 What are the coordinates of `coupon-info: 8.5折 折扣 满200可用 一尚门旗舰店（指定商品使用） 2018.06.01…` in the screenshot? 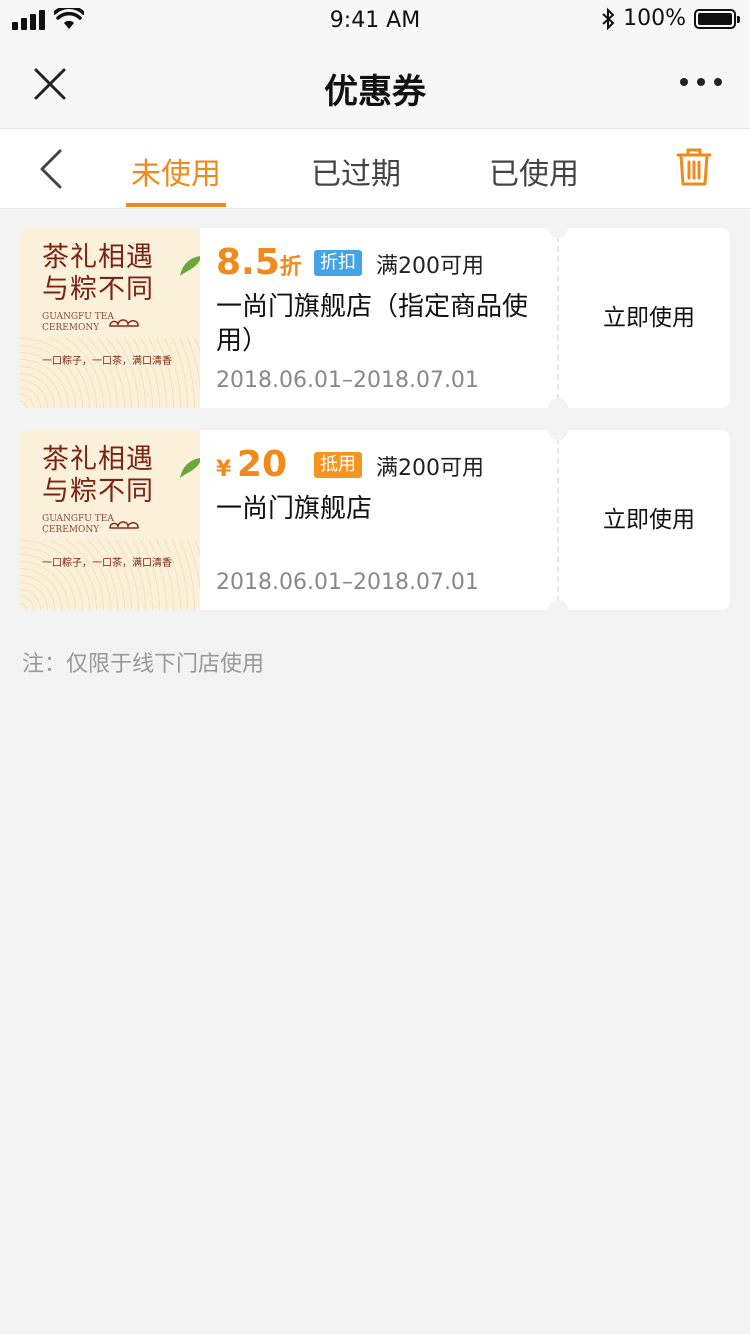 It's located at (386, 318).